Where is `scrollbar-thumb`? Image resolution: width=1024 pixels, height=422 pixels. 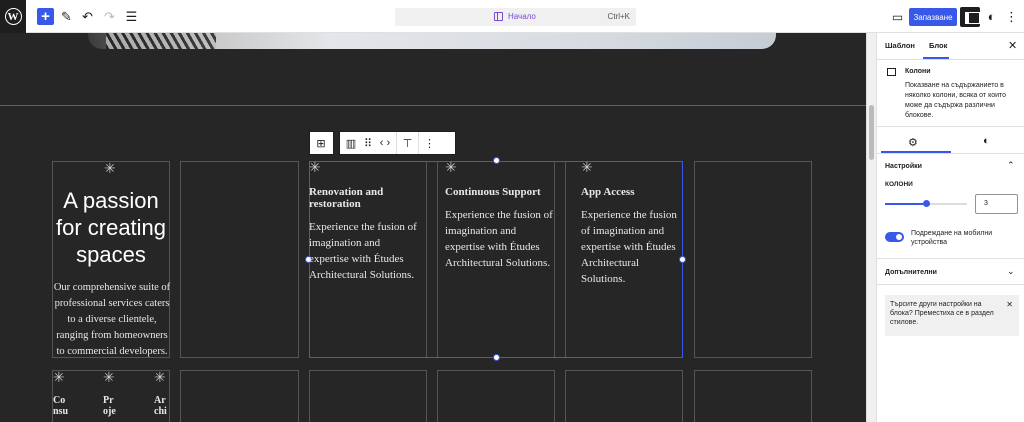 scrollbar-thumb is located at coordinates (871, 132).